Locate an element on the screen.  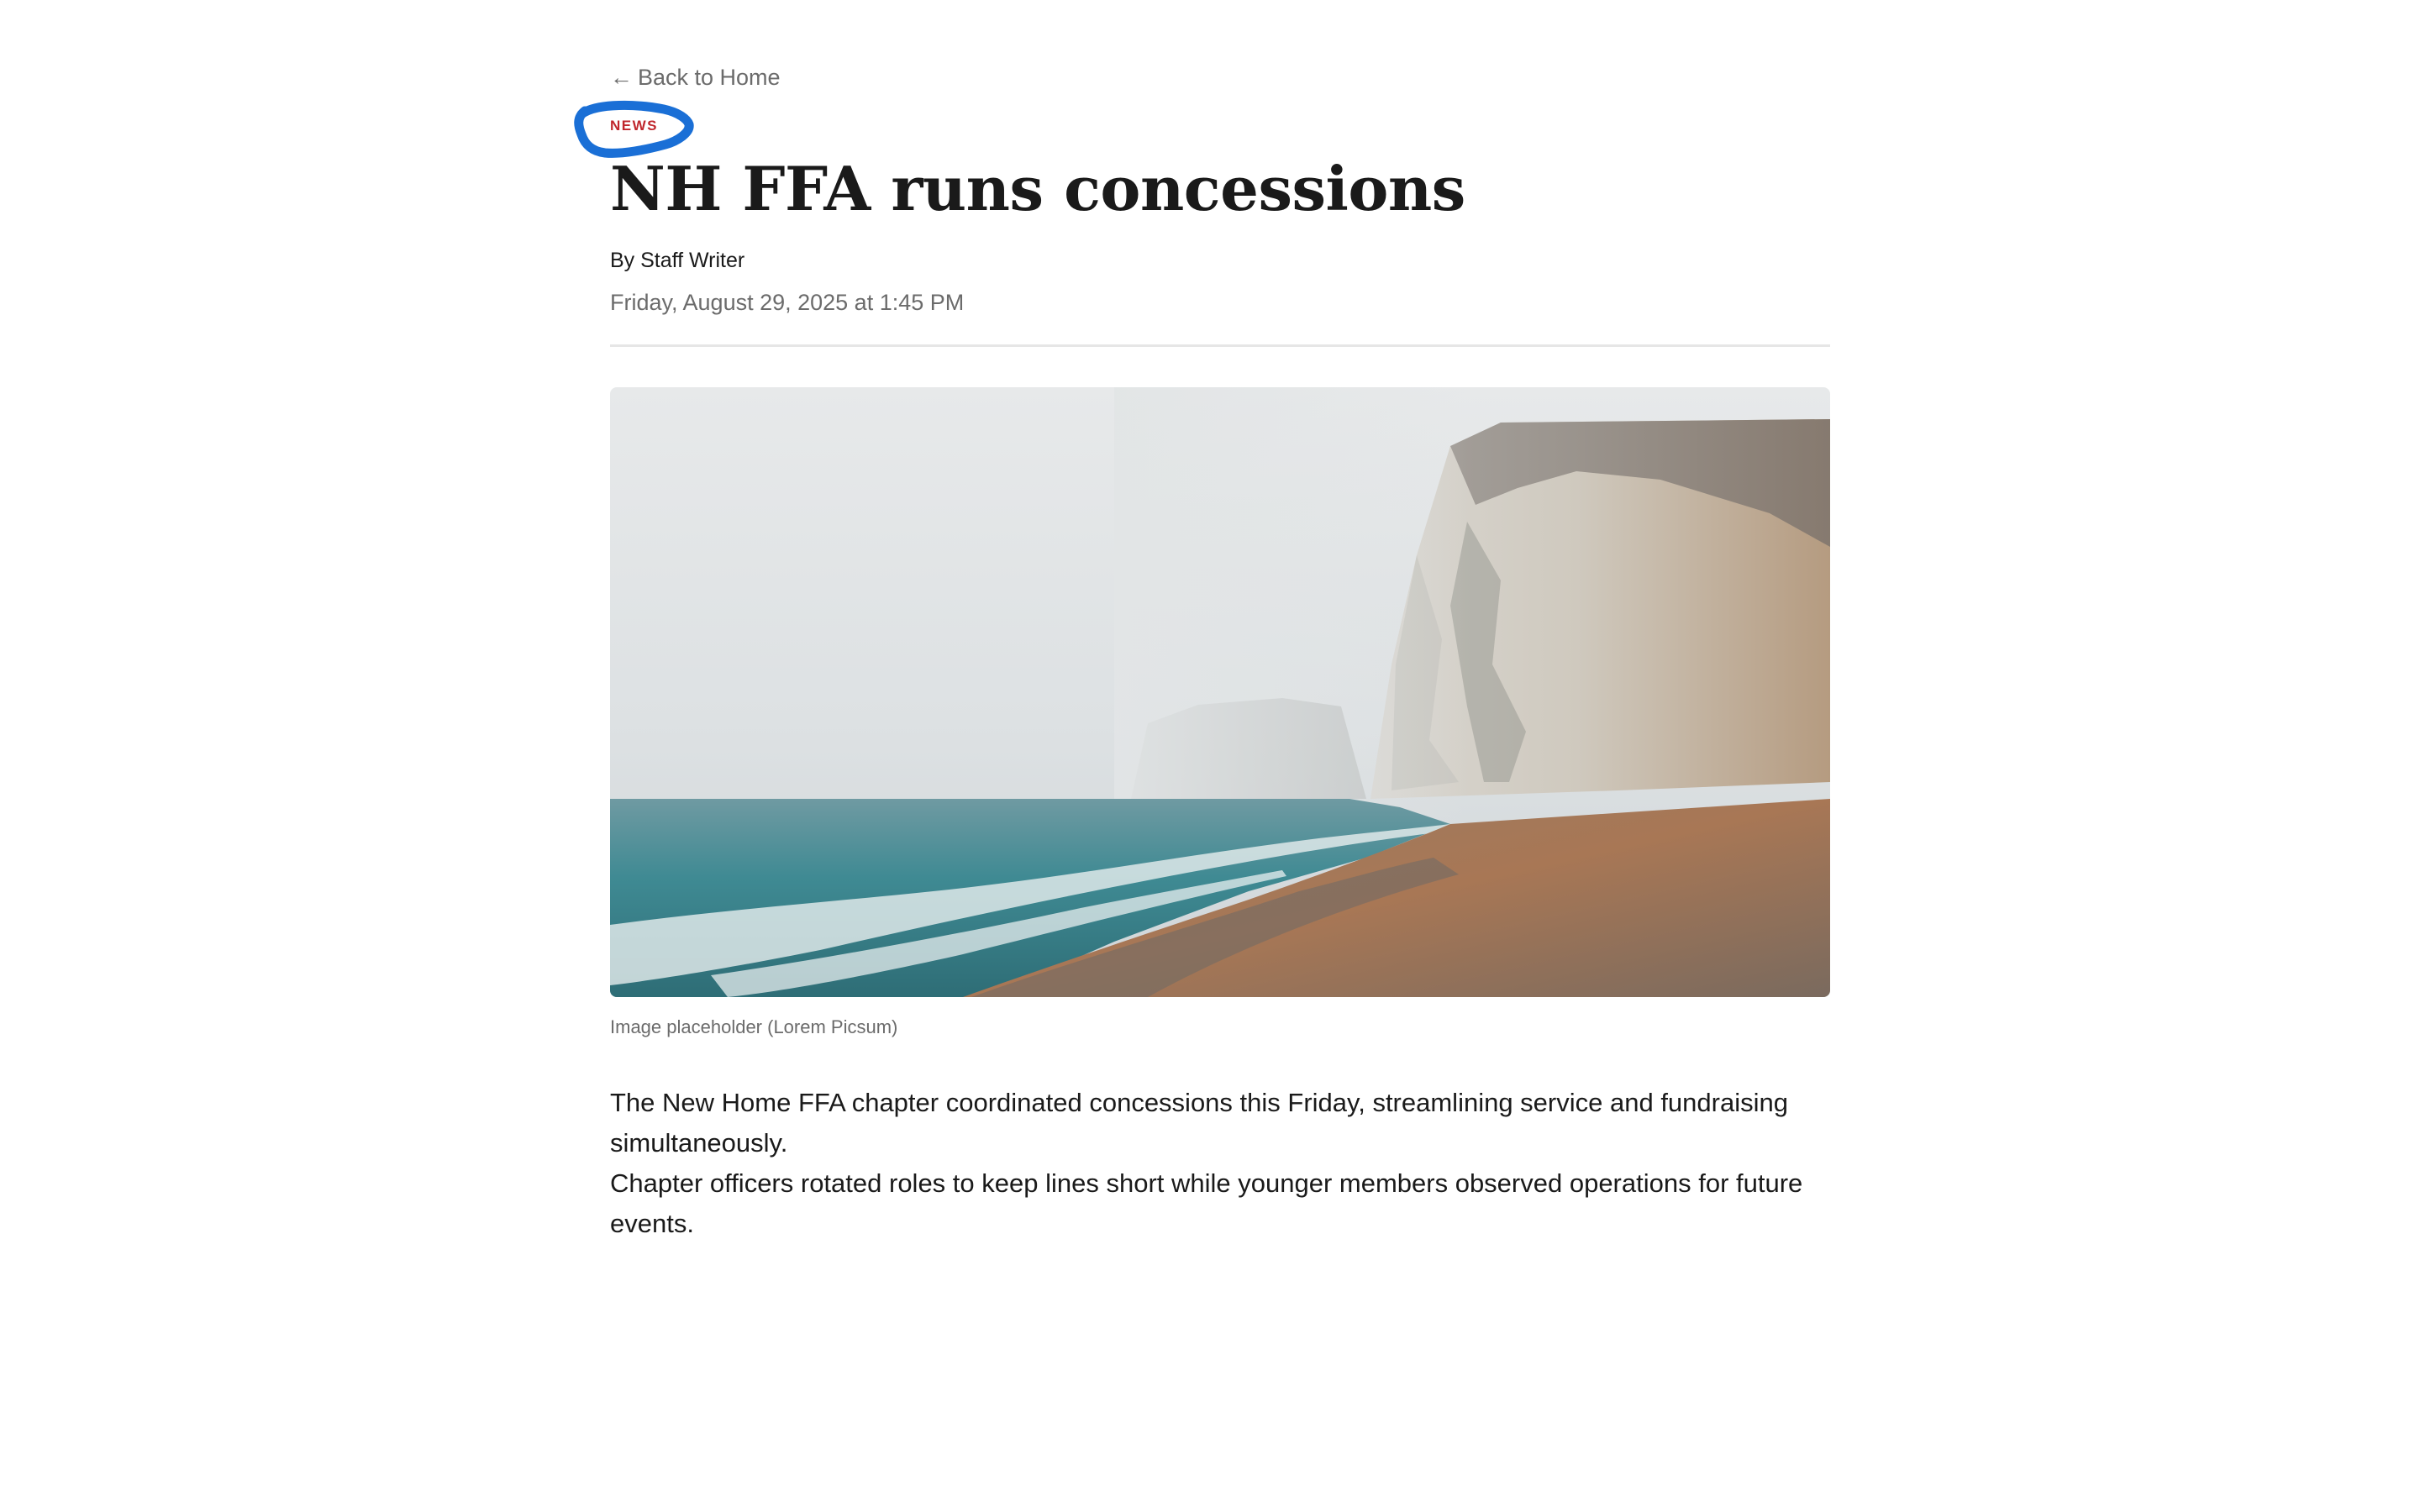
image-caption: Image placeholder (Lorem Picsum) is located at coordinates (754, 1026).